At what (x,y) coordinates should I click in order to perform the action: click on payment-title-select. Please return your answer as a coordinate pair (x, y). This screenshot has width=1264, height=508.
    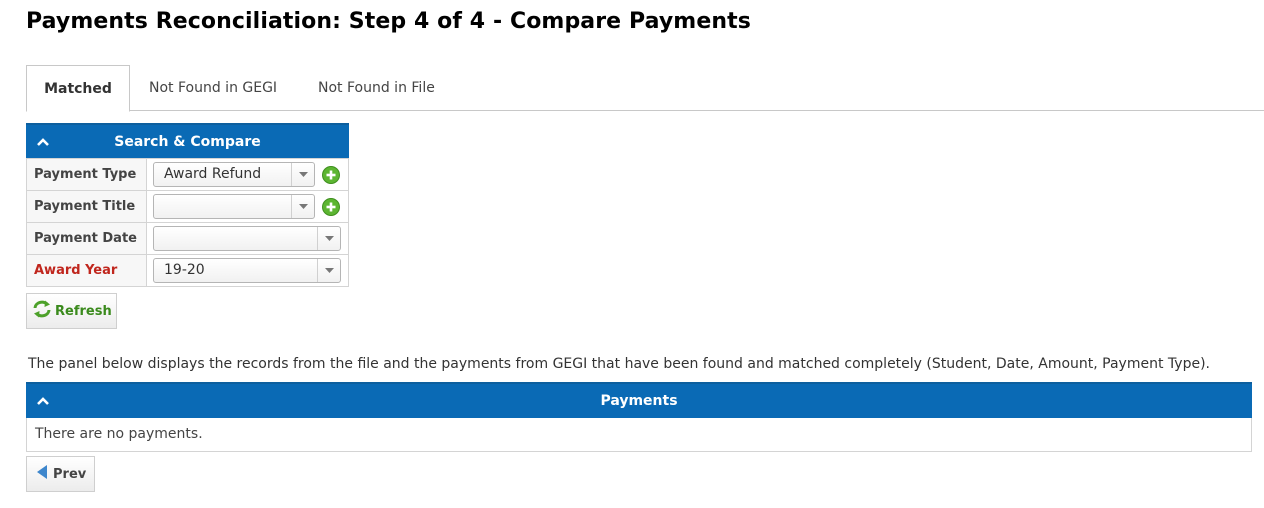
    Looking at the image, I should click on (234, 206).